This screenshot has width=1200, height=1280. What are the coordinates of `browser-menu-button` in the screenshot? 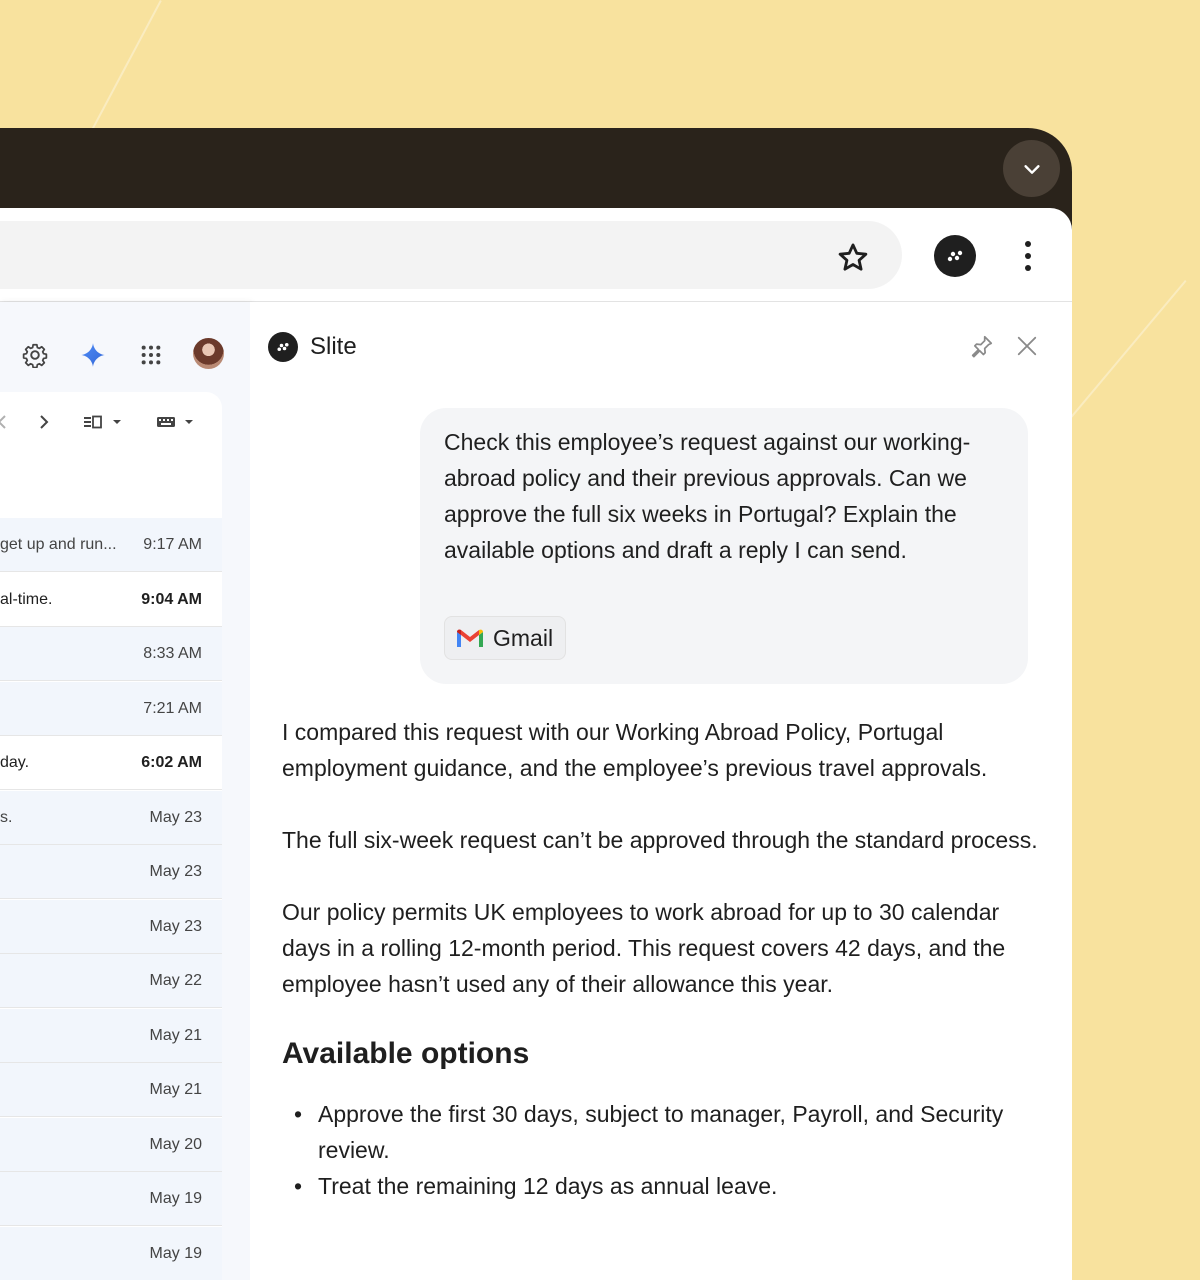 It's located at (1028, 256).